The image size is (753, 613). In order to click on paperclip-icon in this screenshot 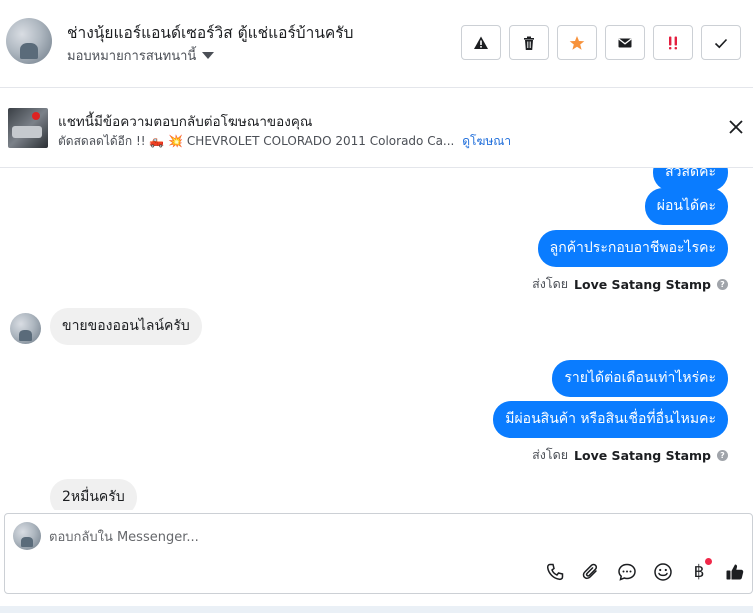, I will do `click(590, 571)`.